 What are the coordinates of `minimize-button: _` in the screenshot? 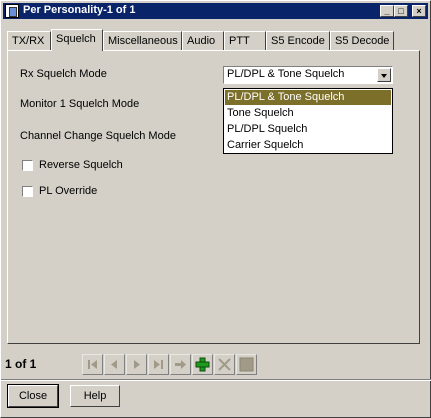 It's located at (387, 11).